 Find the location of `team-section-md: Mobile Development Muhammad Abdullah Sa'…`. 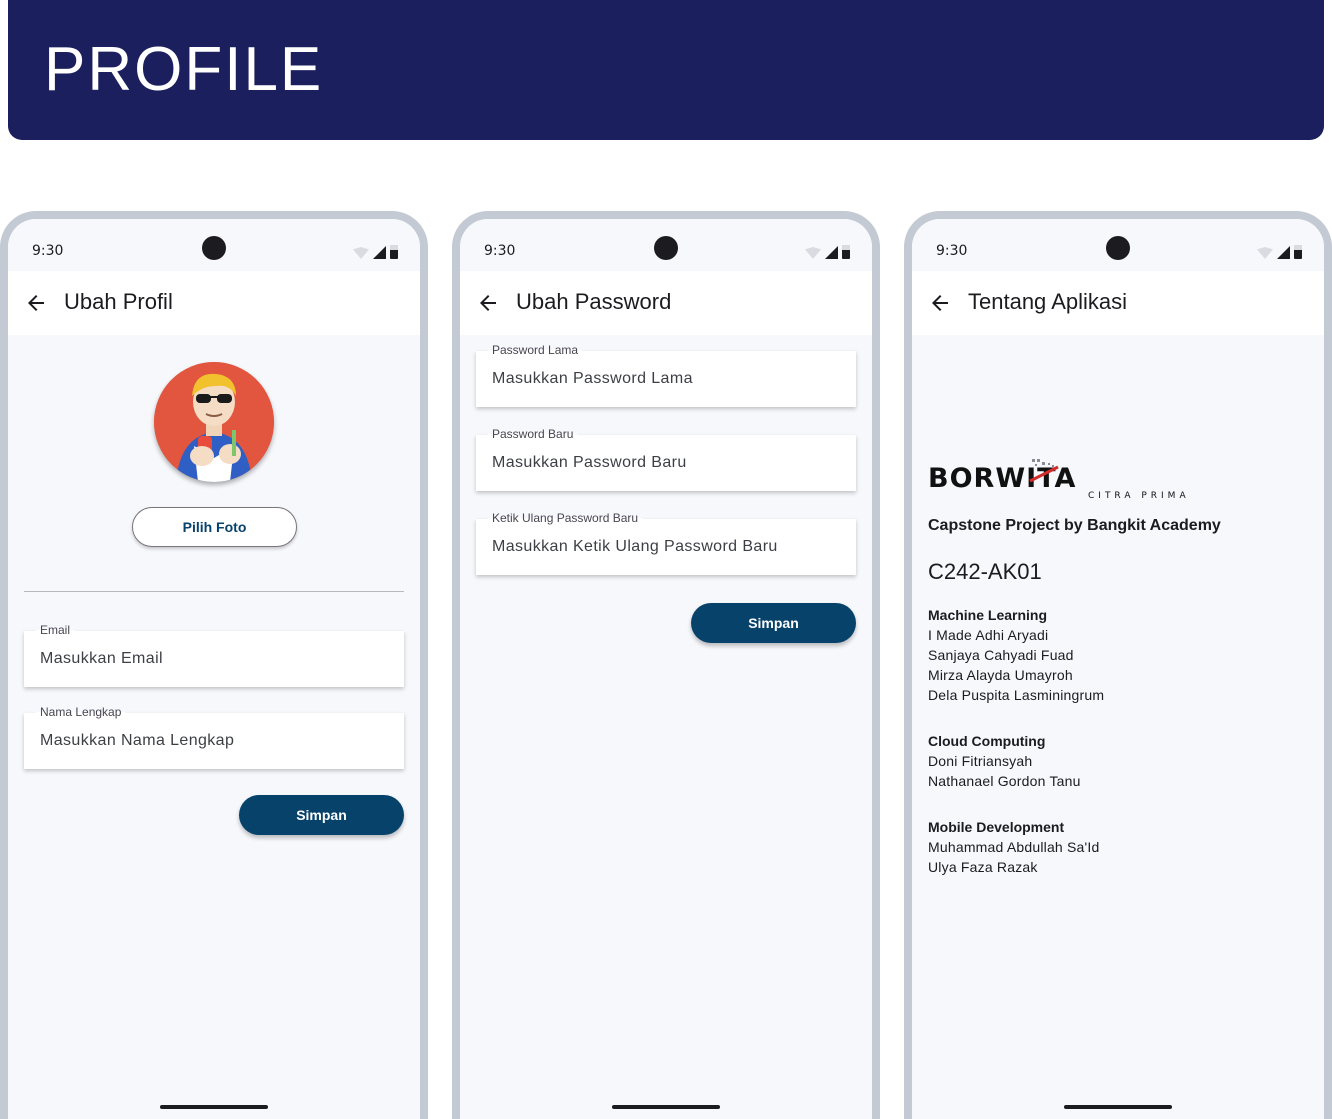

team-section-md: Mobile Development Muhammad Abdullah Sa'… is located at coordinates (1014, 847).